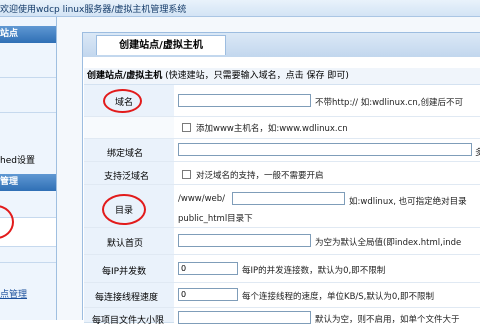 This screenshot has width=480, height=326. I want to click on sidebar-item-site-management: 点管理, so click(13, 293).